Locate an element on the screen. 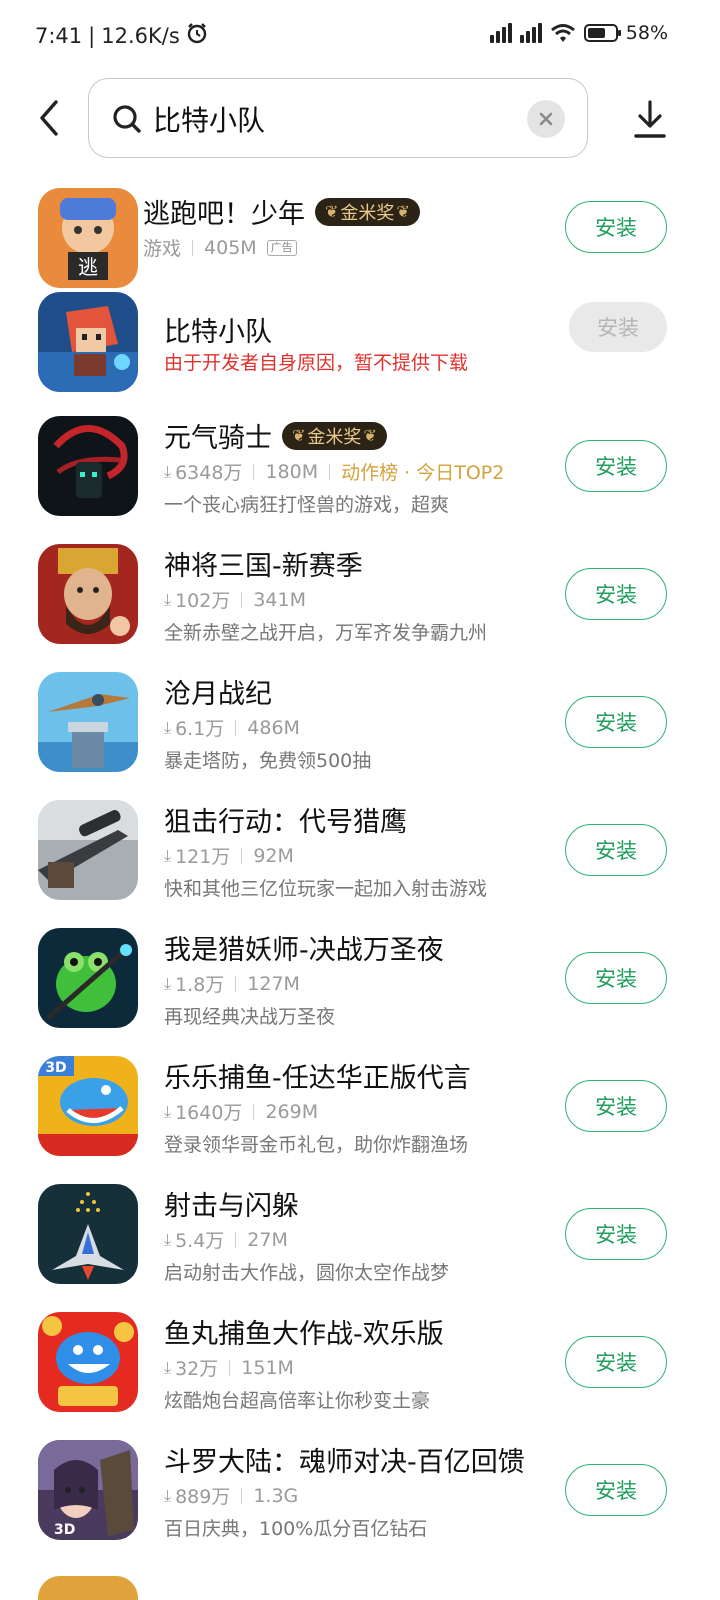  app-description: 再现经典决战万圣夜 is located at coordinates (250, 1017).